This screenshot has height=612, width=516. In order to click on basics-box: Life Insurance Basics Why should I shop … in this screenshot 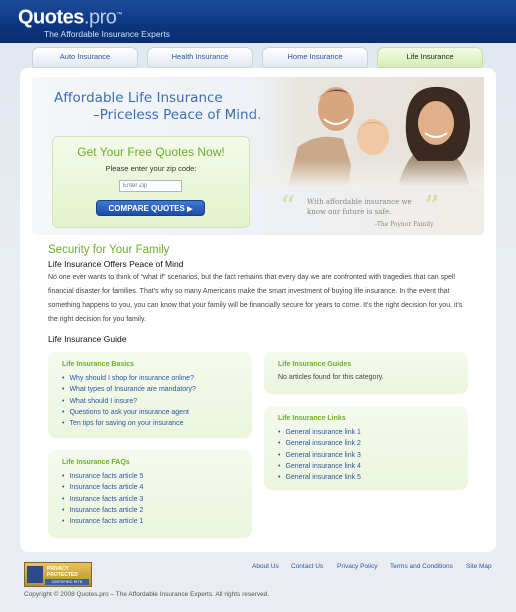, I will do `click(150, 395)`.